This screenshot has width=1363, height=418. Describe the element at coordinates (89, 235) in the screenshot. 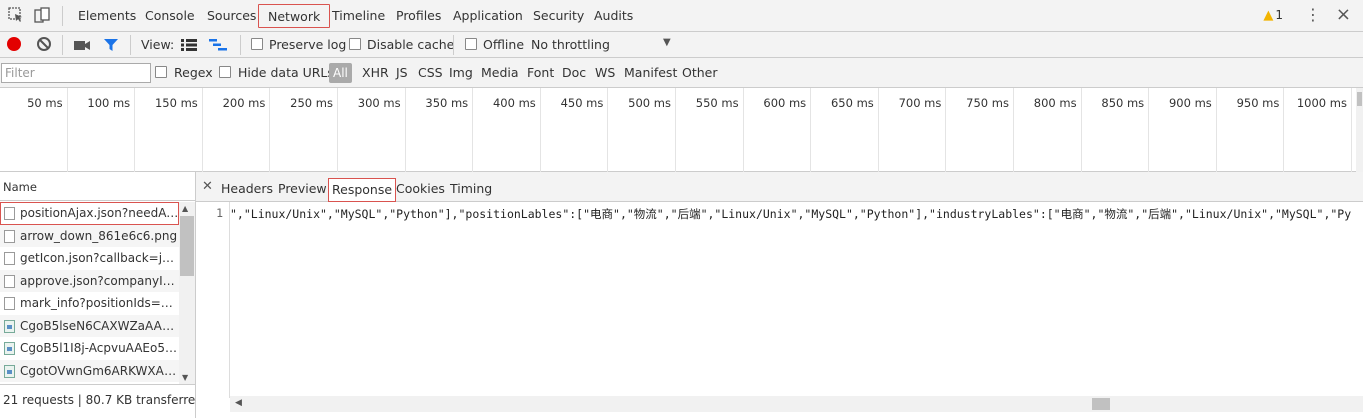

I see `request-row: arrow_down_861e6c6.png` at that location.